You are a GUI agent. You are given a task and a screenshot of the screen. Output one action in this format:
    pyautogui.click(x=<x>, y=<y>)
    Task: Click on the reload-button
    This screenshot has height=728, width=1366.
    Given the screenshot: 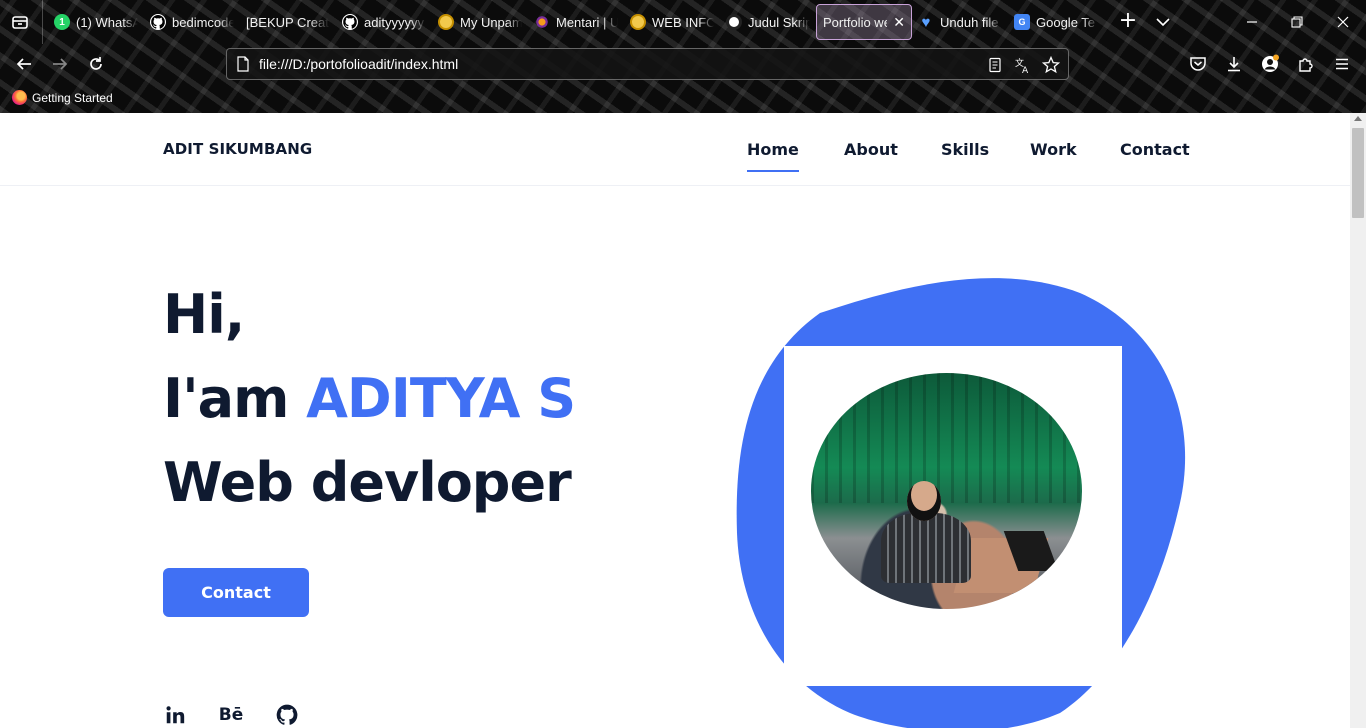 What is the action you would take?
    pyautogui.click(x=96, y=64)
    